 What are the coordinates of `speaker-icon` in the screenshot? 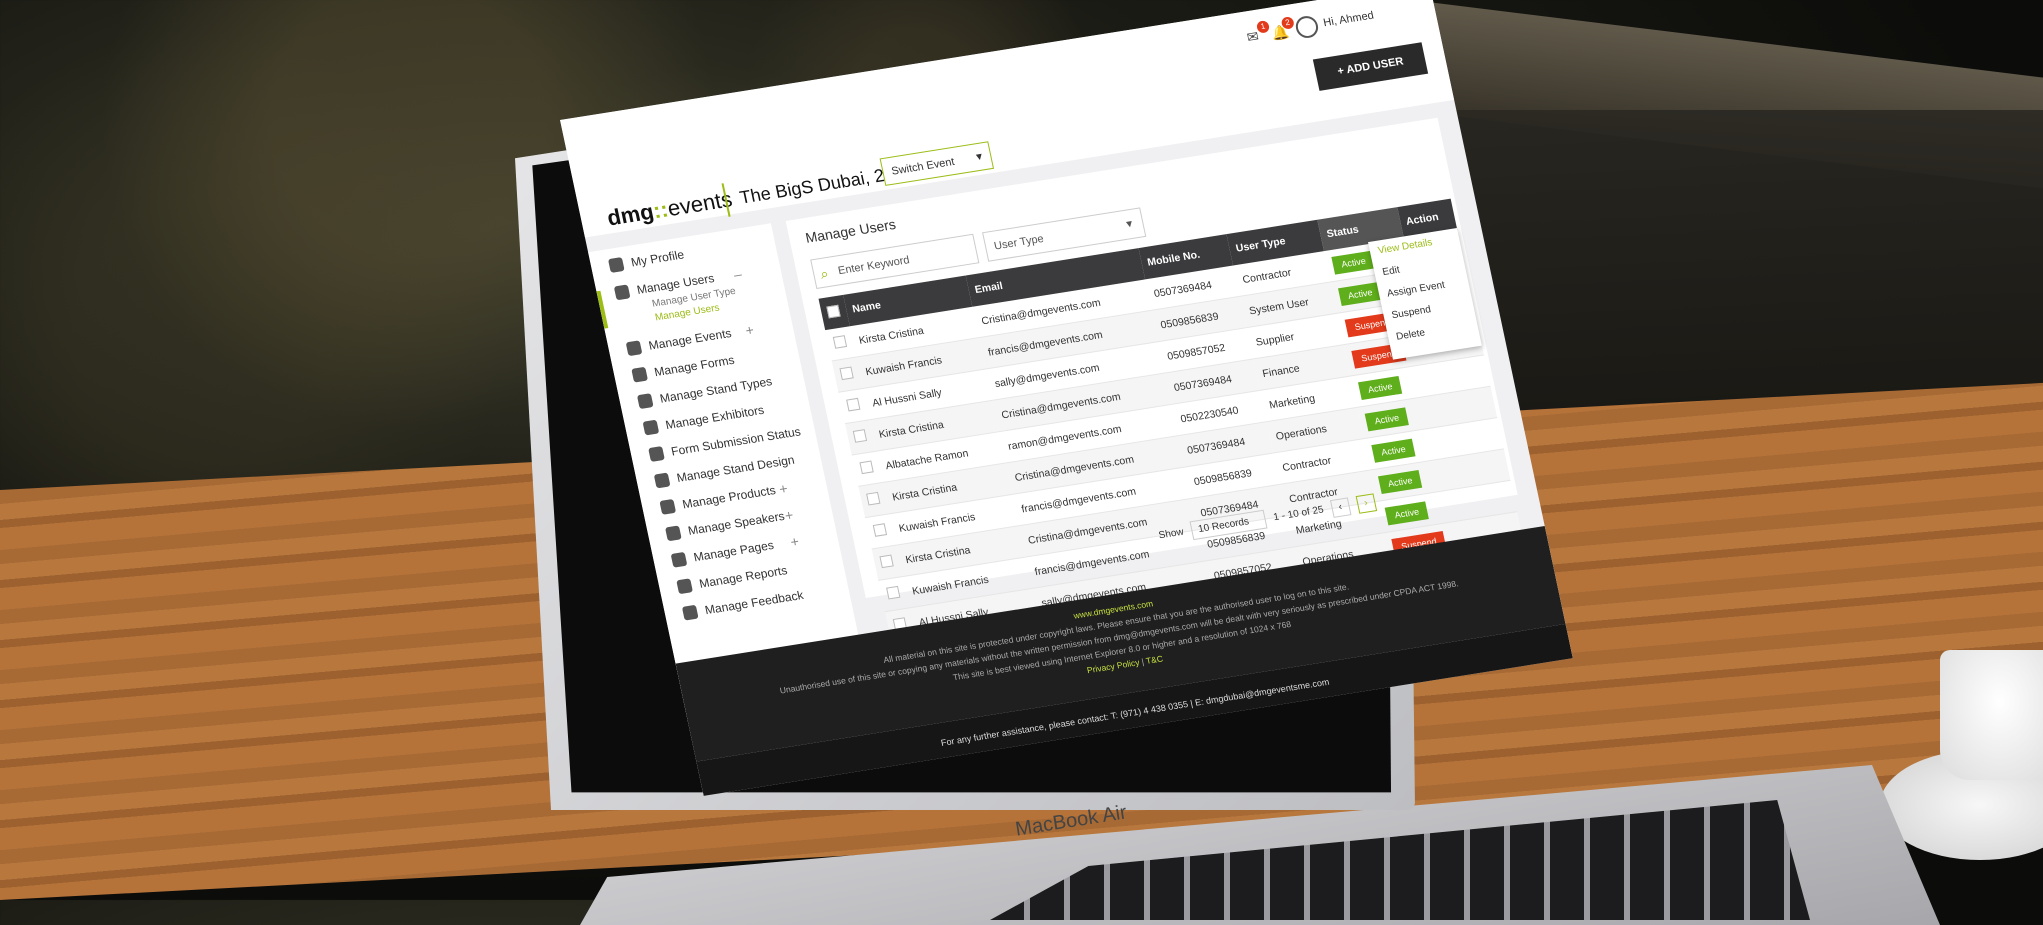 It's located at (673, 533).